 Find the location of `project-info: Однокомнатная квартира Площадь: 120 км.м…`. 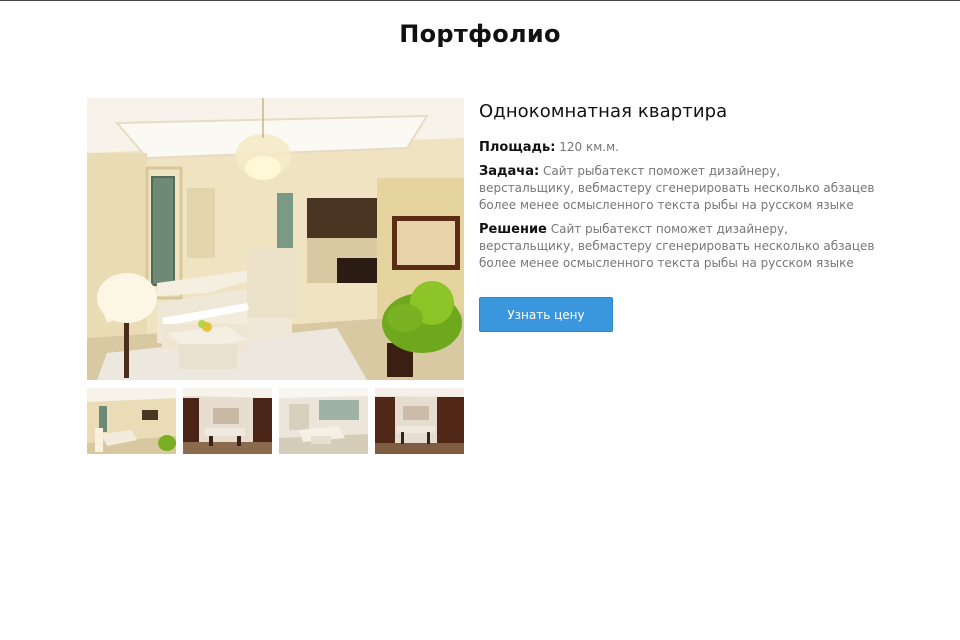

project-info: Однокомнатная квартира Площадь: 120 км.м… is located at coordinates (679, 190).